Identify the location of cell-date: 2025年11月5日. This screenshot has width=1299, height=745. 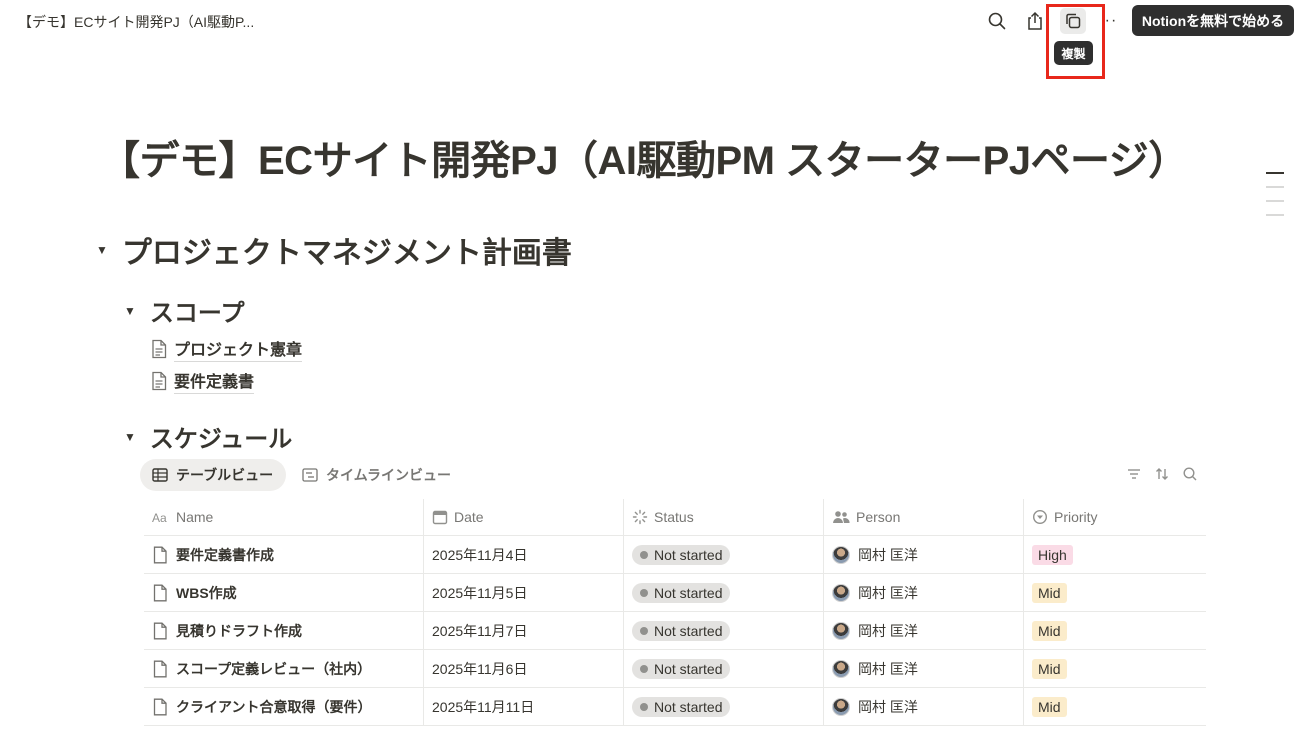
(524, 592).